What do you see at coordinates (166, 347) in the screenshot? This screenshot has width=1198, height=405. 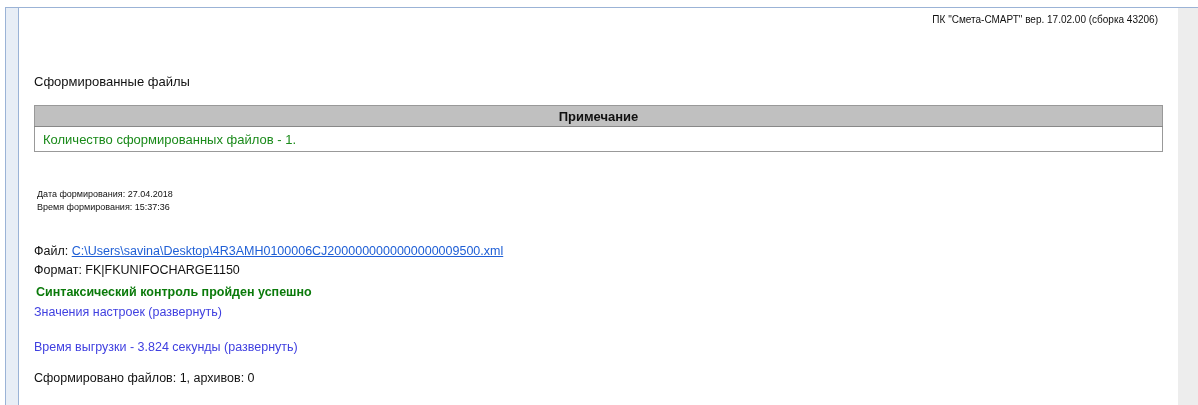 I see `timing-link: Время выгрузки - 3.824 секунды (развернуть)` at bounding box center [166, 347].